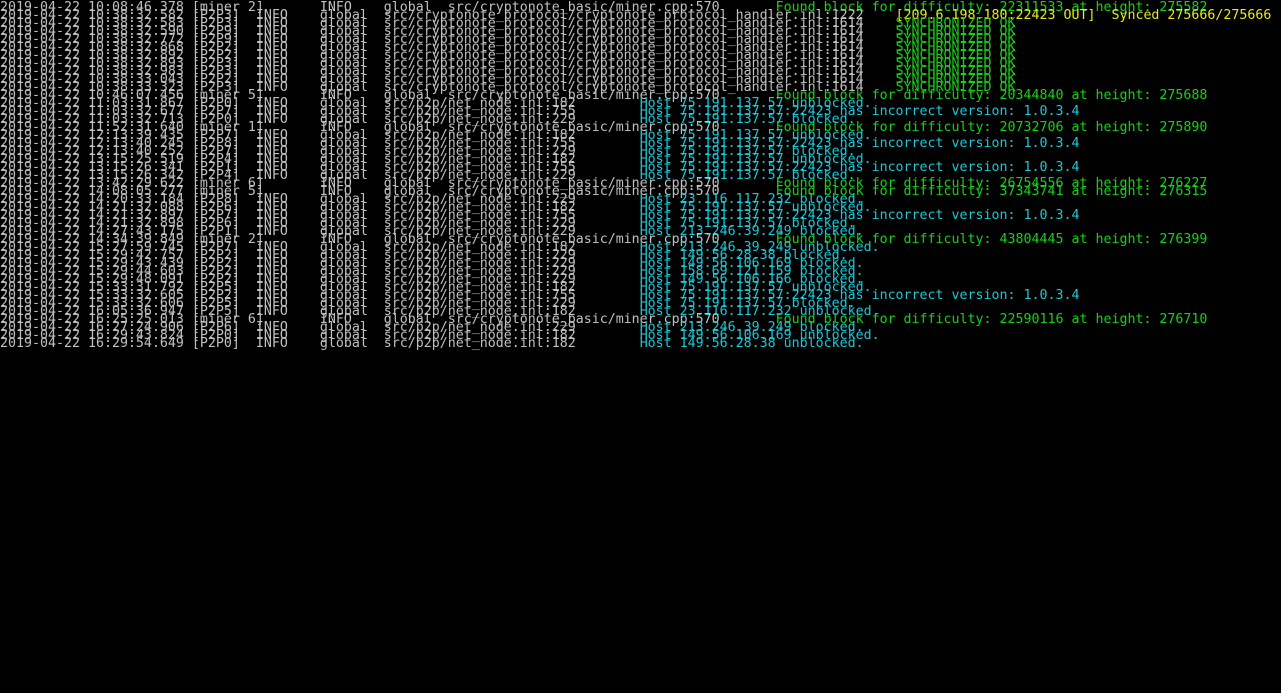 The image size is (1281, 693). What do you see at coordinates (751, 343) in the screenshot?
I see `log-line-message: Host 149.56.28.38 unblocked.` at bounding box center [751, 343].